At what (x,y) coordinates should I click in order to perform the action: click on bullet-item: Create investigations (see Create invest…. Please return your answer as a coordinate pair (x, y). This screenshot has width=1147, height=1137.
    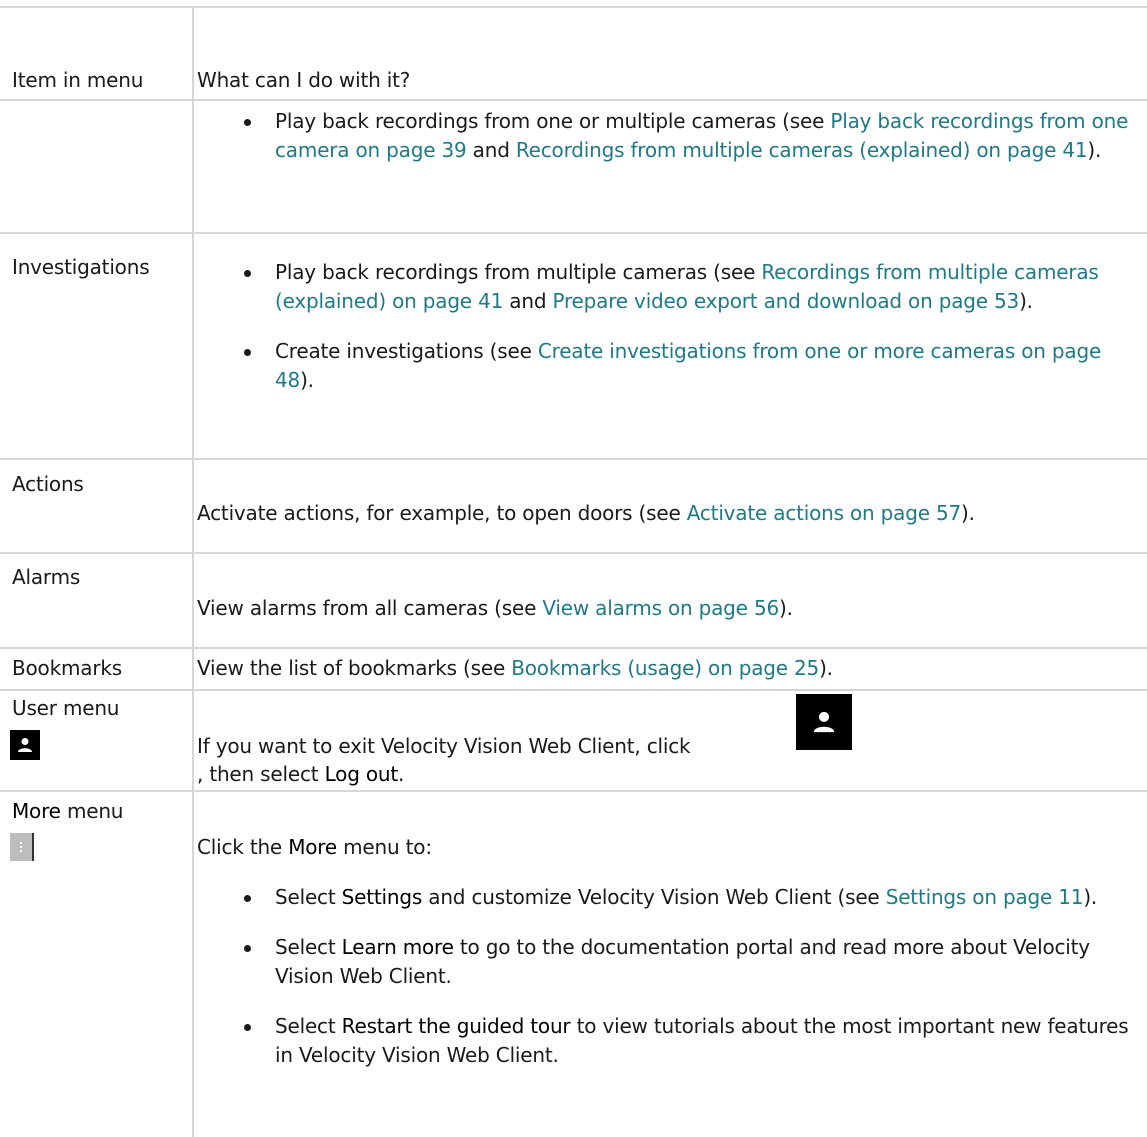
    Looking at the image, I should click on (690, 366).